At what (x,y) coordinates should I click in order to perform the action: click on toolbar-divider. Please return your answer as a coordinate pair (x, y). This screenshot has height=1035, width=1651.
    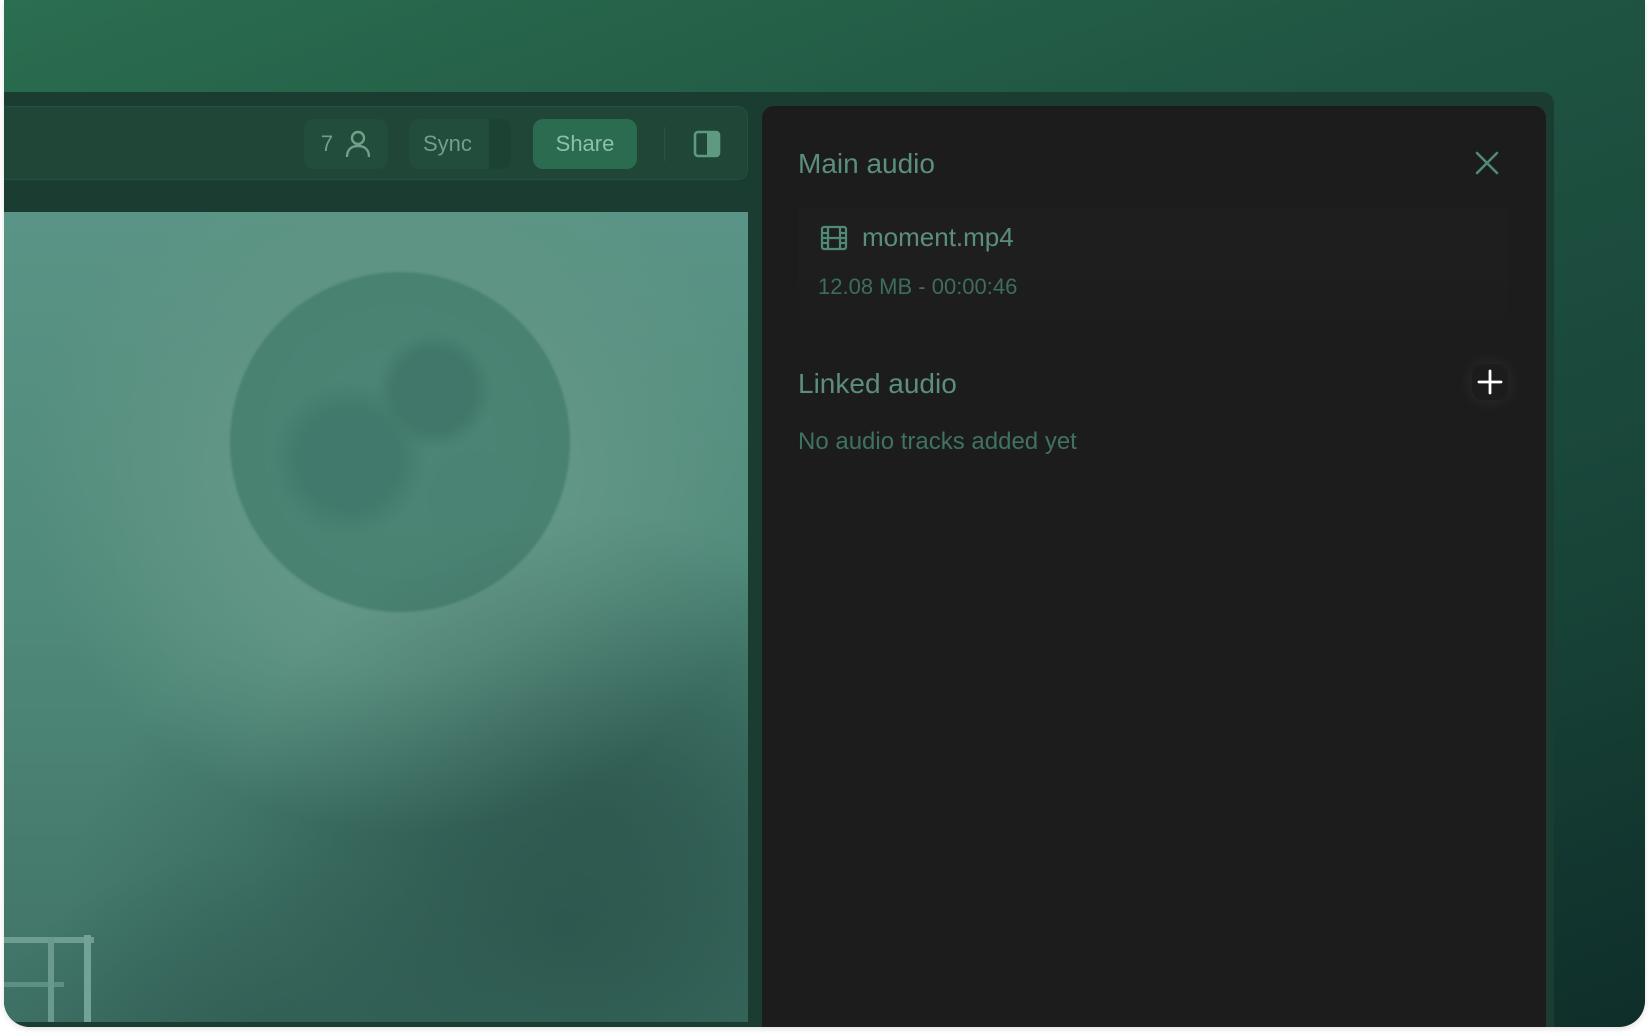
    Looking at the image, I should click on (664, 144).